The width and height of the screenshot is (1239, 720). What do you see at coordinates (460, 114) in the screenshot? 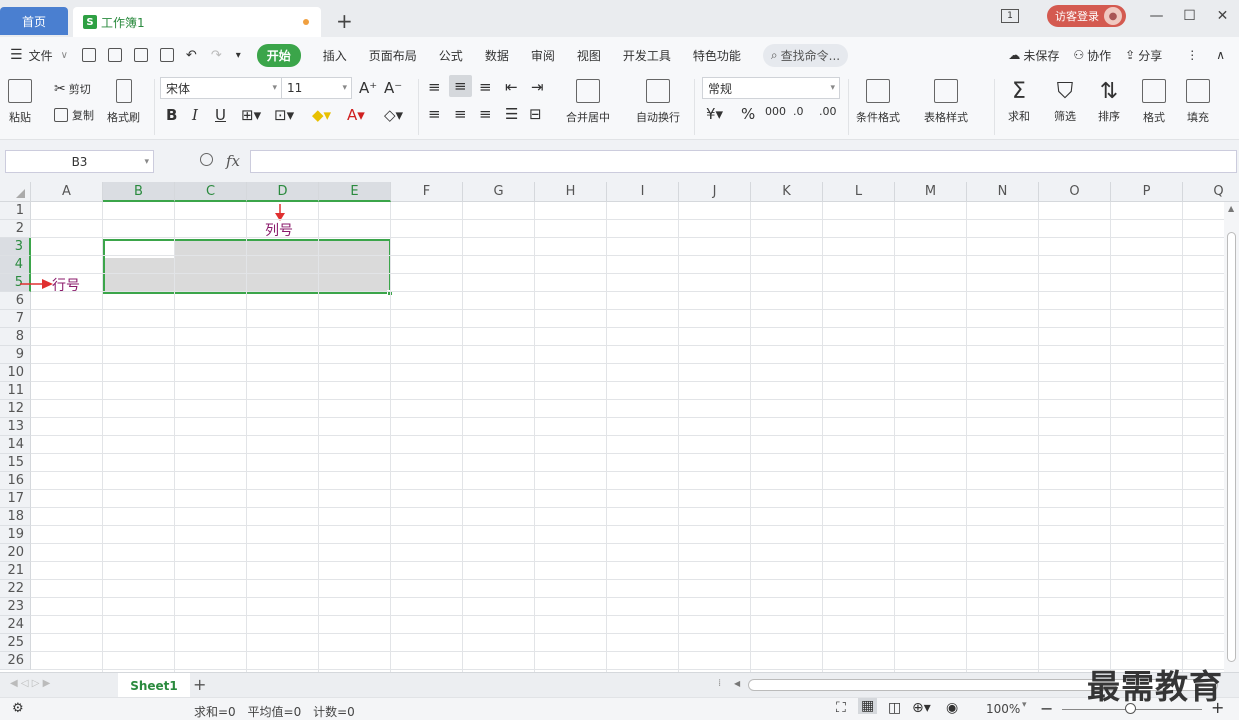
I see `align-center-icon: ≡` at bounding box center [460, 114].